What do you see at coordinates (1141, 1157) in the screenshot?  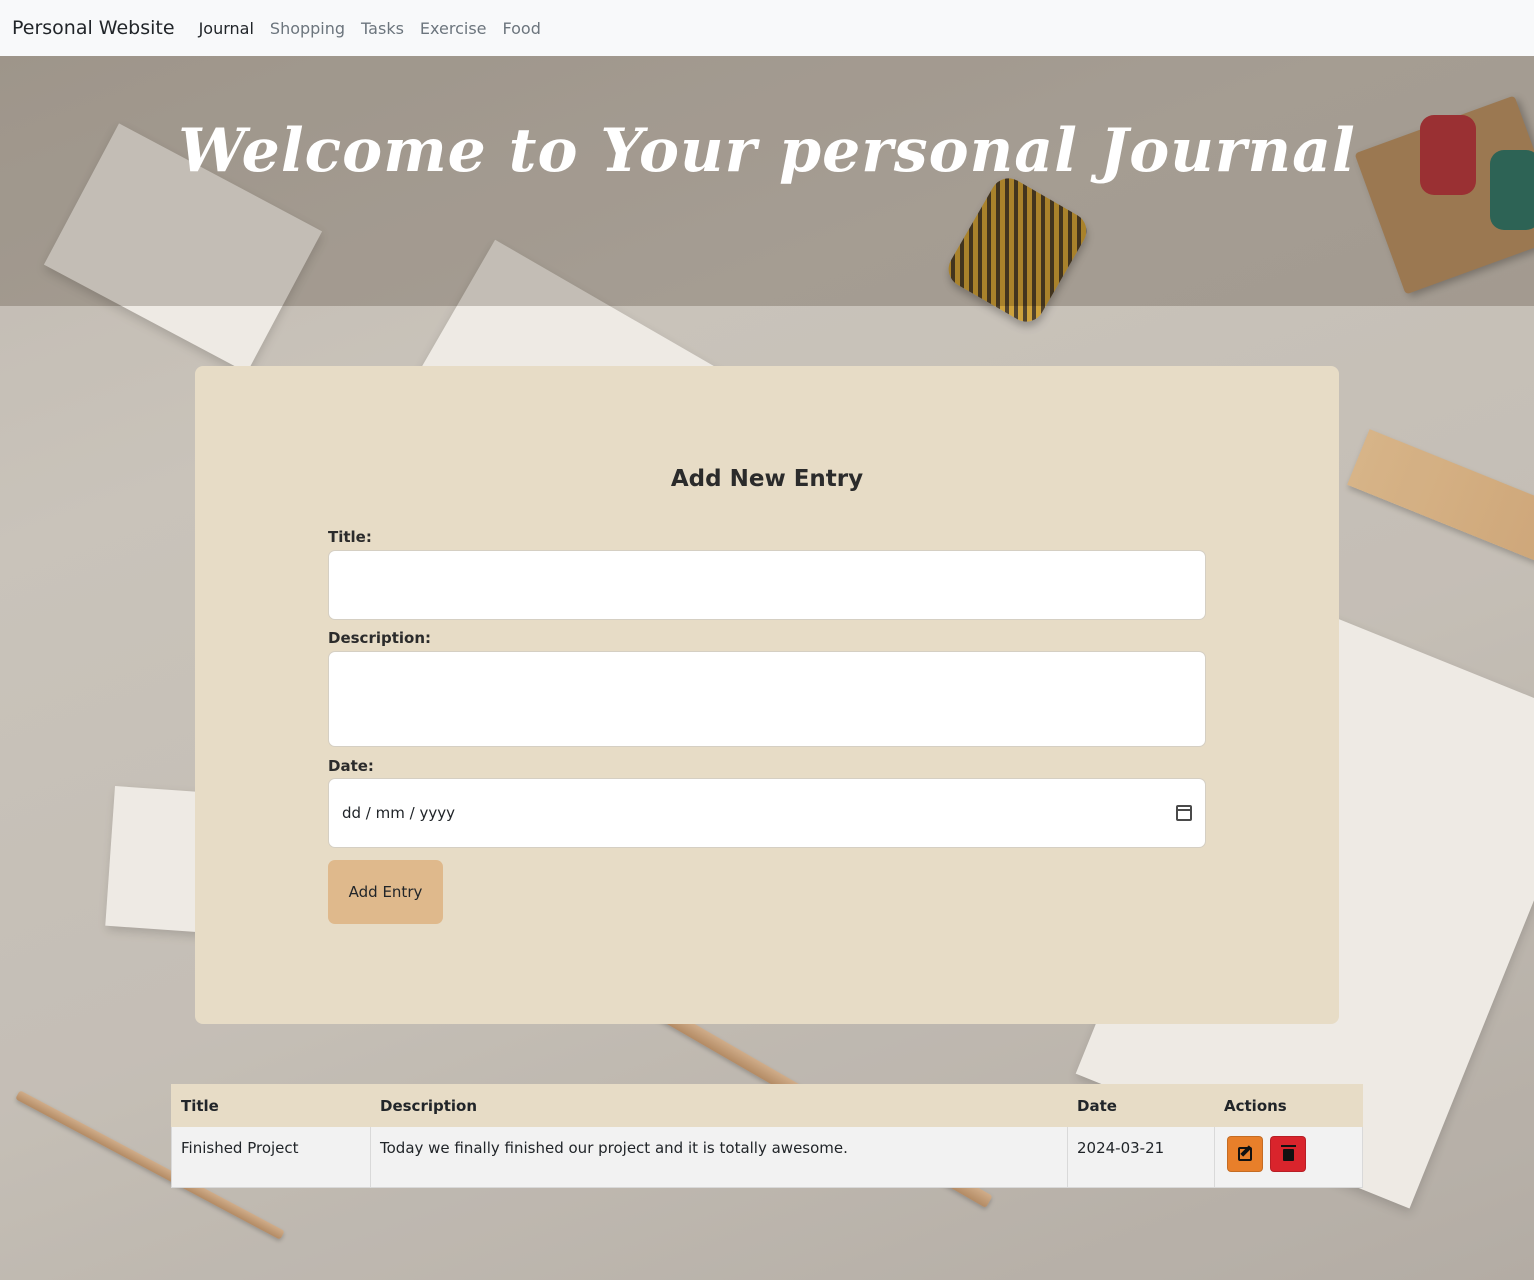 I see `entry-date-cell: 2024-03-21` at bounding box center [1141, 1157].